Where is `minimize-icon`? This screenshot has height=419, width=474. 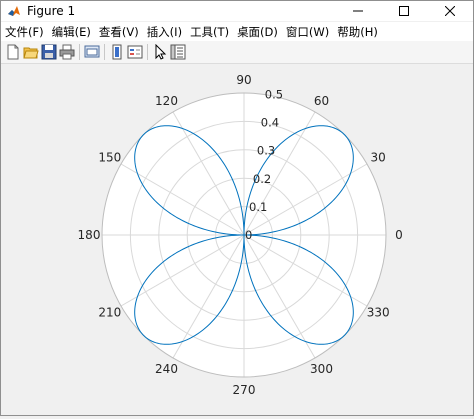 minimize-icon is located at coordinates (358, 11).